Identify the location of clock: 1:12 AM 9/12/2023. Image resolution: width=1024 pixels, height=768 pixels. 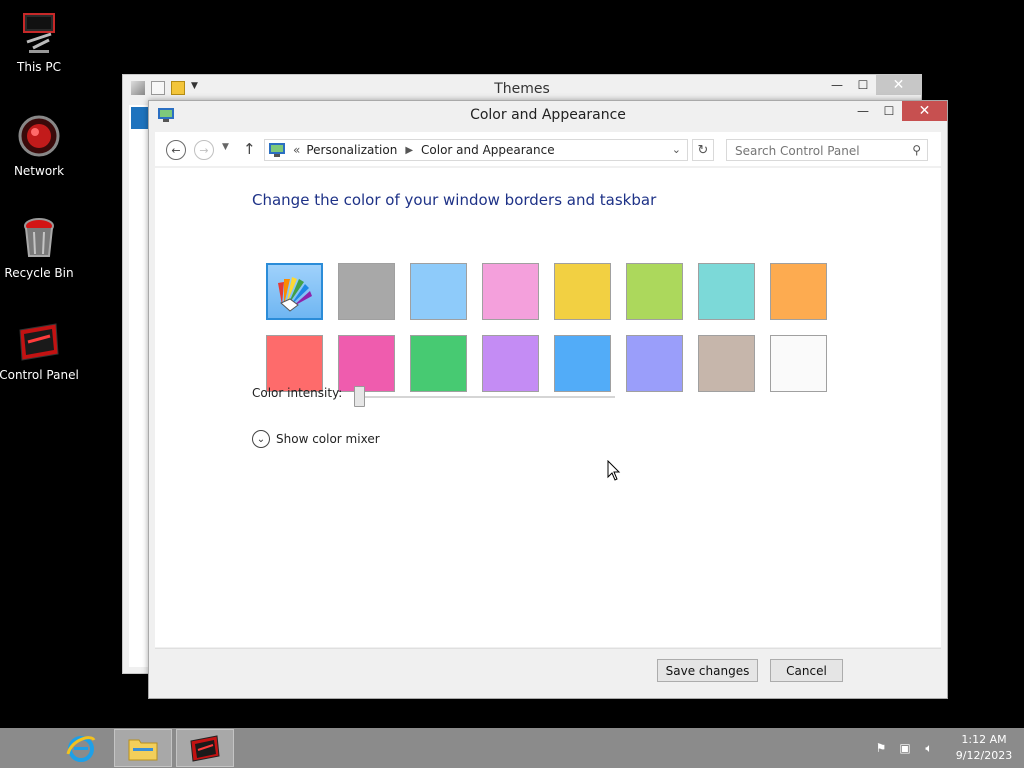
(984, 748).